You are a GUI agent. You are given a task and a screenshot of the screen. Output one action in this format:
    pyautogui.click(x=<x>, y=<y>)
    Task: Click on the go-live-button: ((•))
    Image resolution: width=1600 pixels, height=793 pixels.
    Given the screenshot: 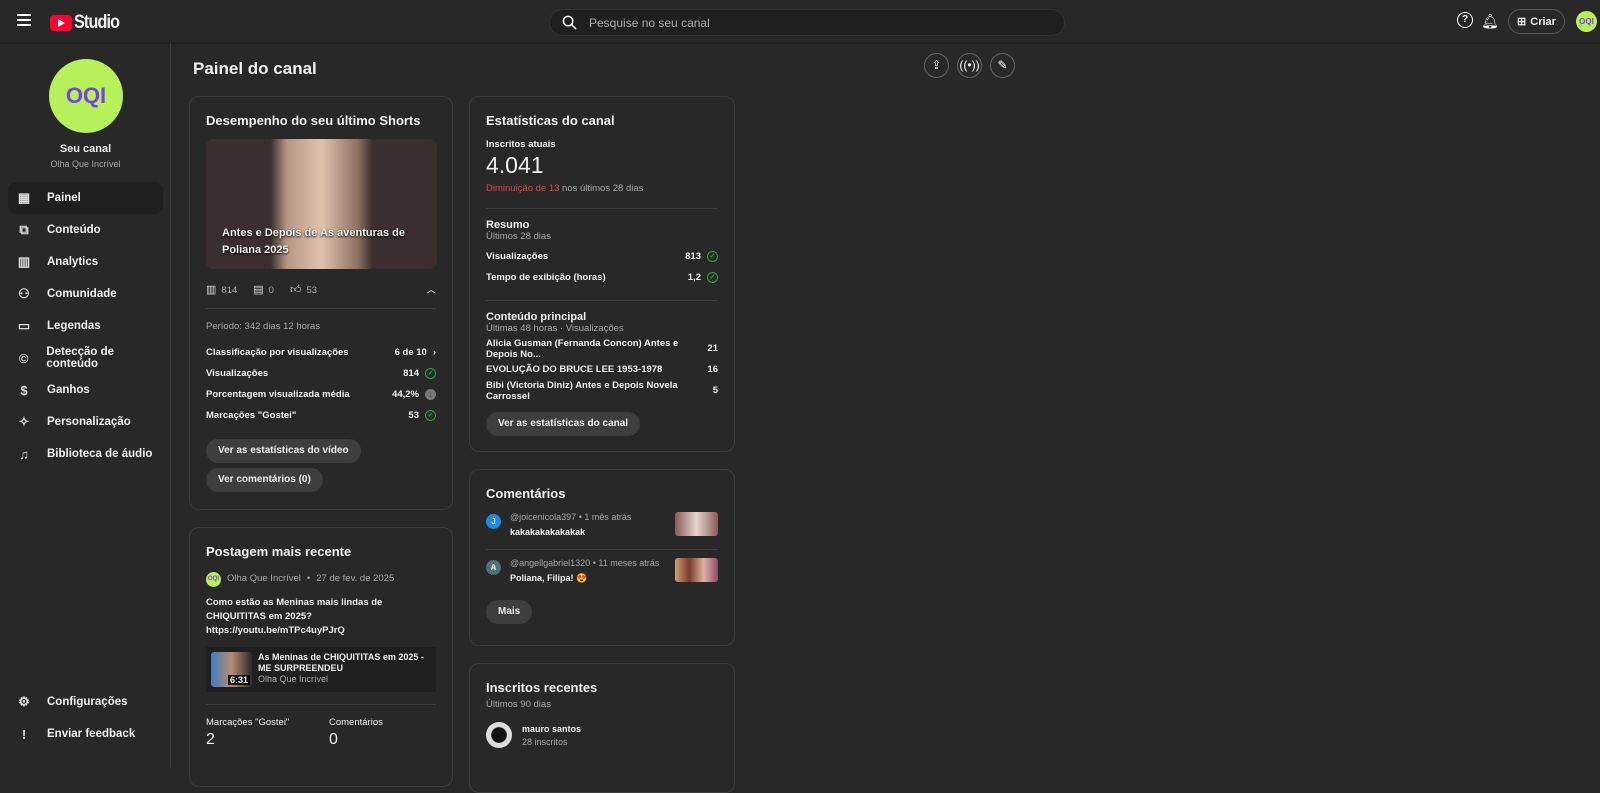 What is the action you would take?
    pyautogui.click(x=969, y=65)
    